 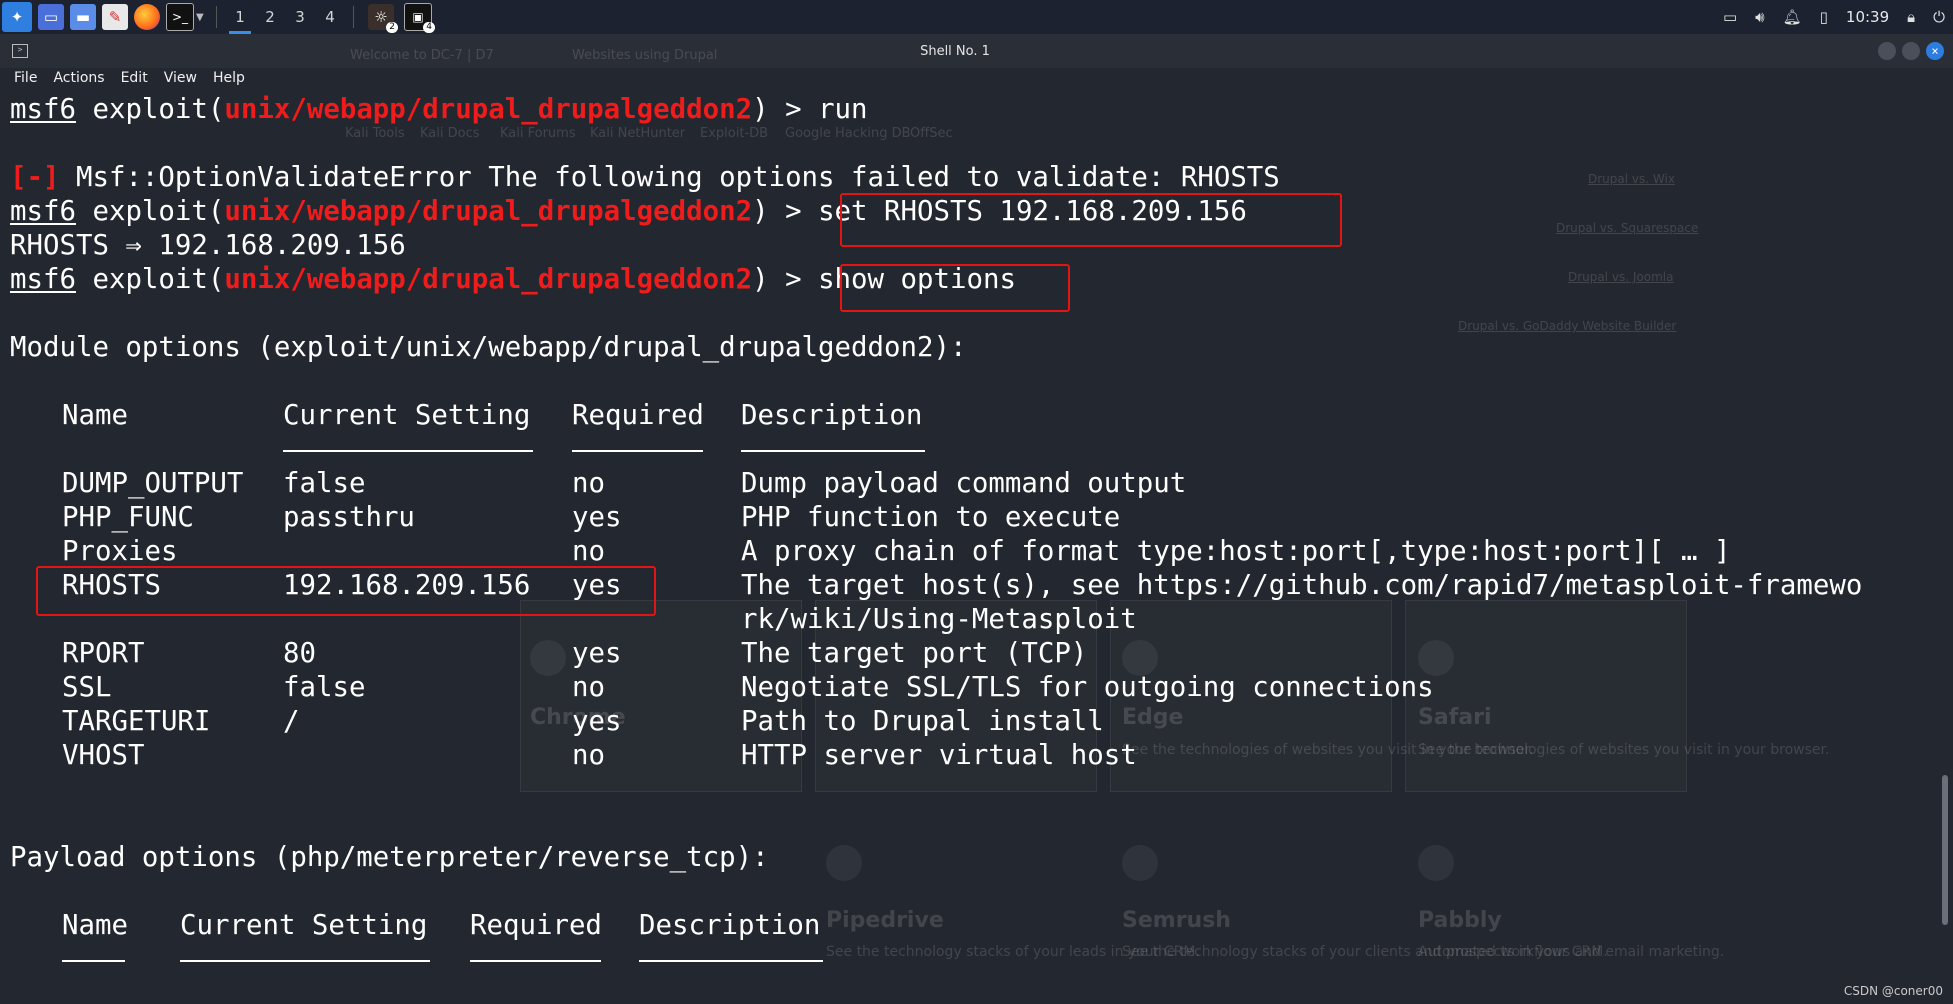 I want to click on background-bookmark: OffSec, so click(x=931, y=133).